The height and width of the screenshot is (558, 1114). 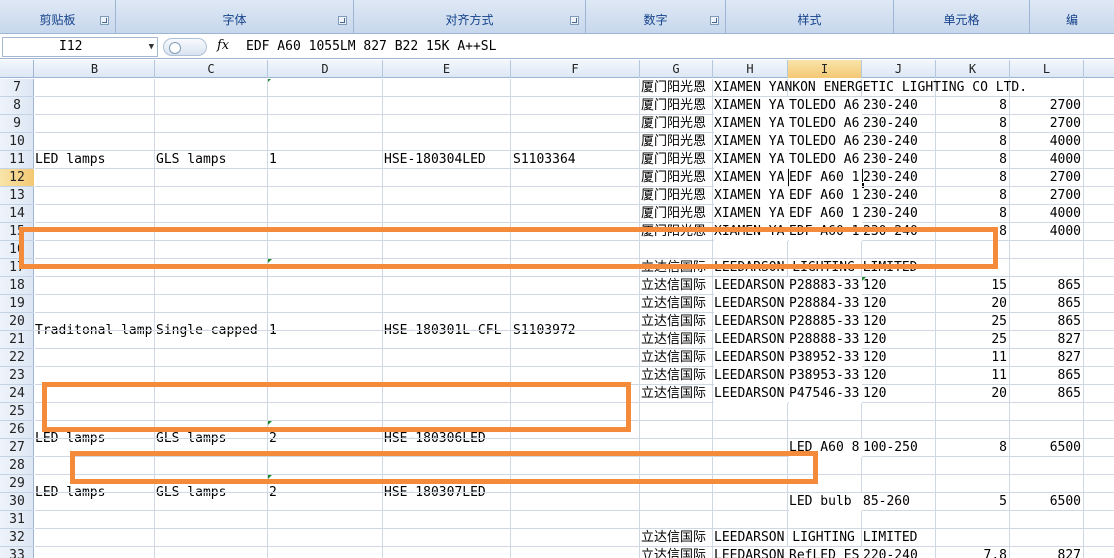 What do you see at coordinates (751, 322) in the screenshot?
I see `cell-H20: LEEDARSON` at bounding box center [751, 322].